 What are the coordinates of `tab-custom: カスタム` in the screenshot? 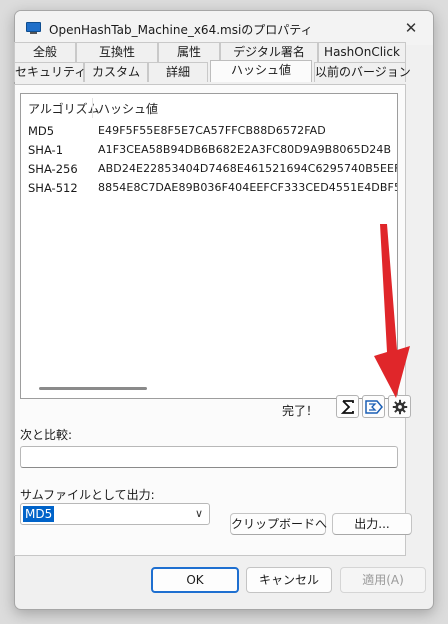 It's located at (116, 72).